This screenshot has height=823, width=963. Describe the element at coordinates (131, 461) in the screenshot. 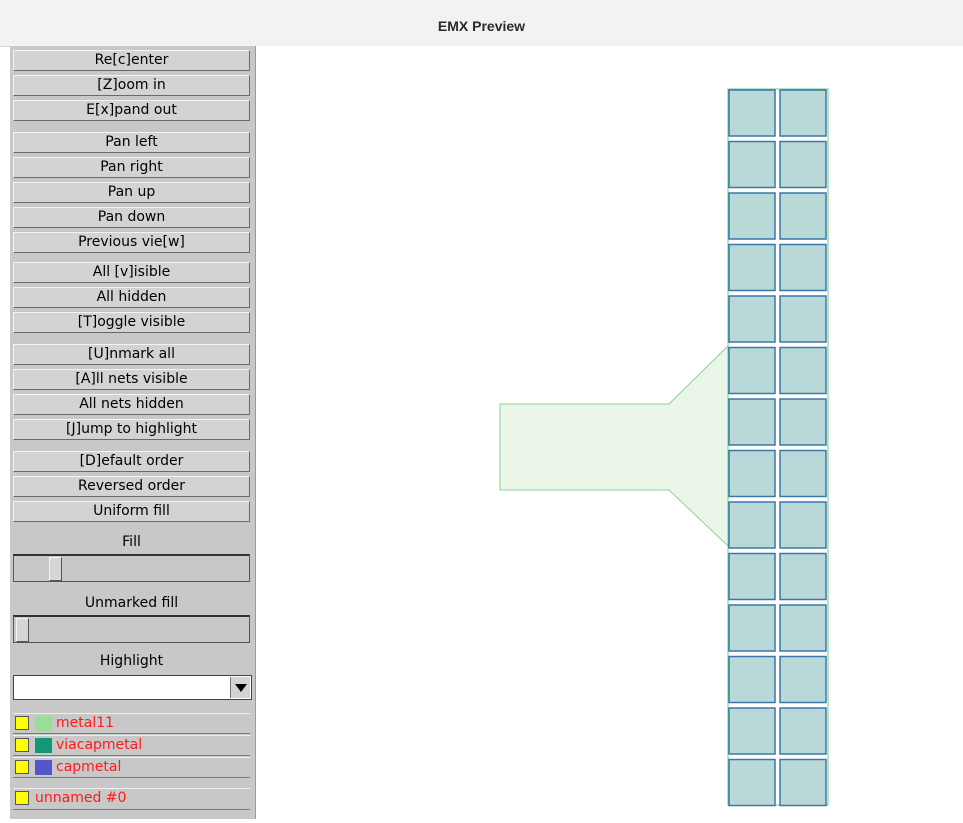

I see `default-order-button: [D]efault order` at that location.